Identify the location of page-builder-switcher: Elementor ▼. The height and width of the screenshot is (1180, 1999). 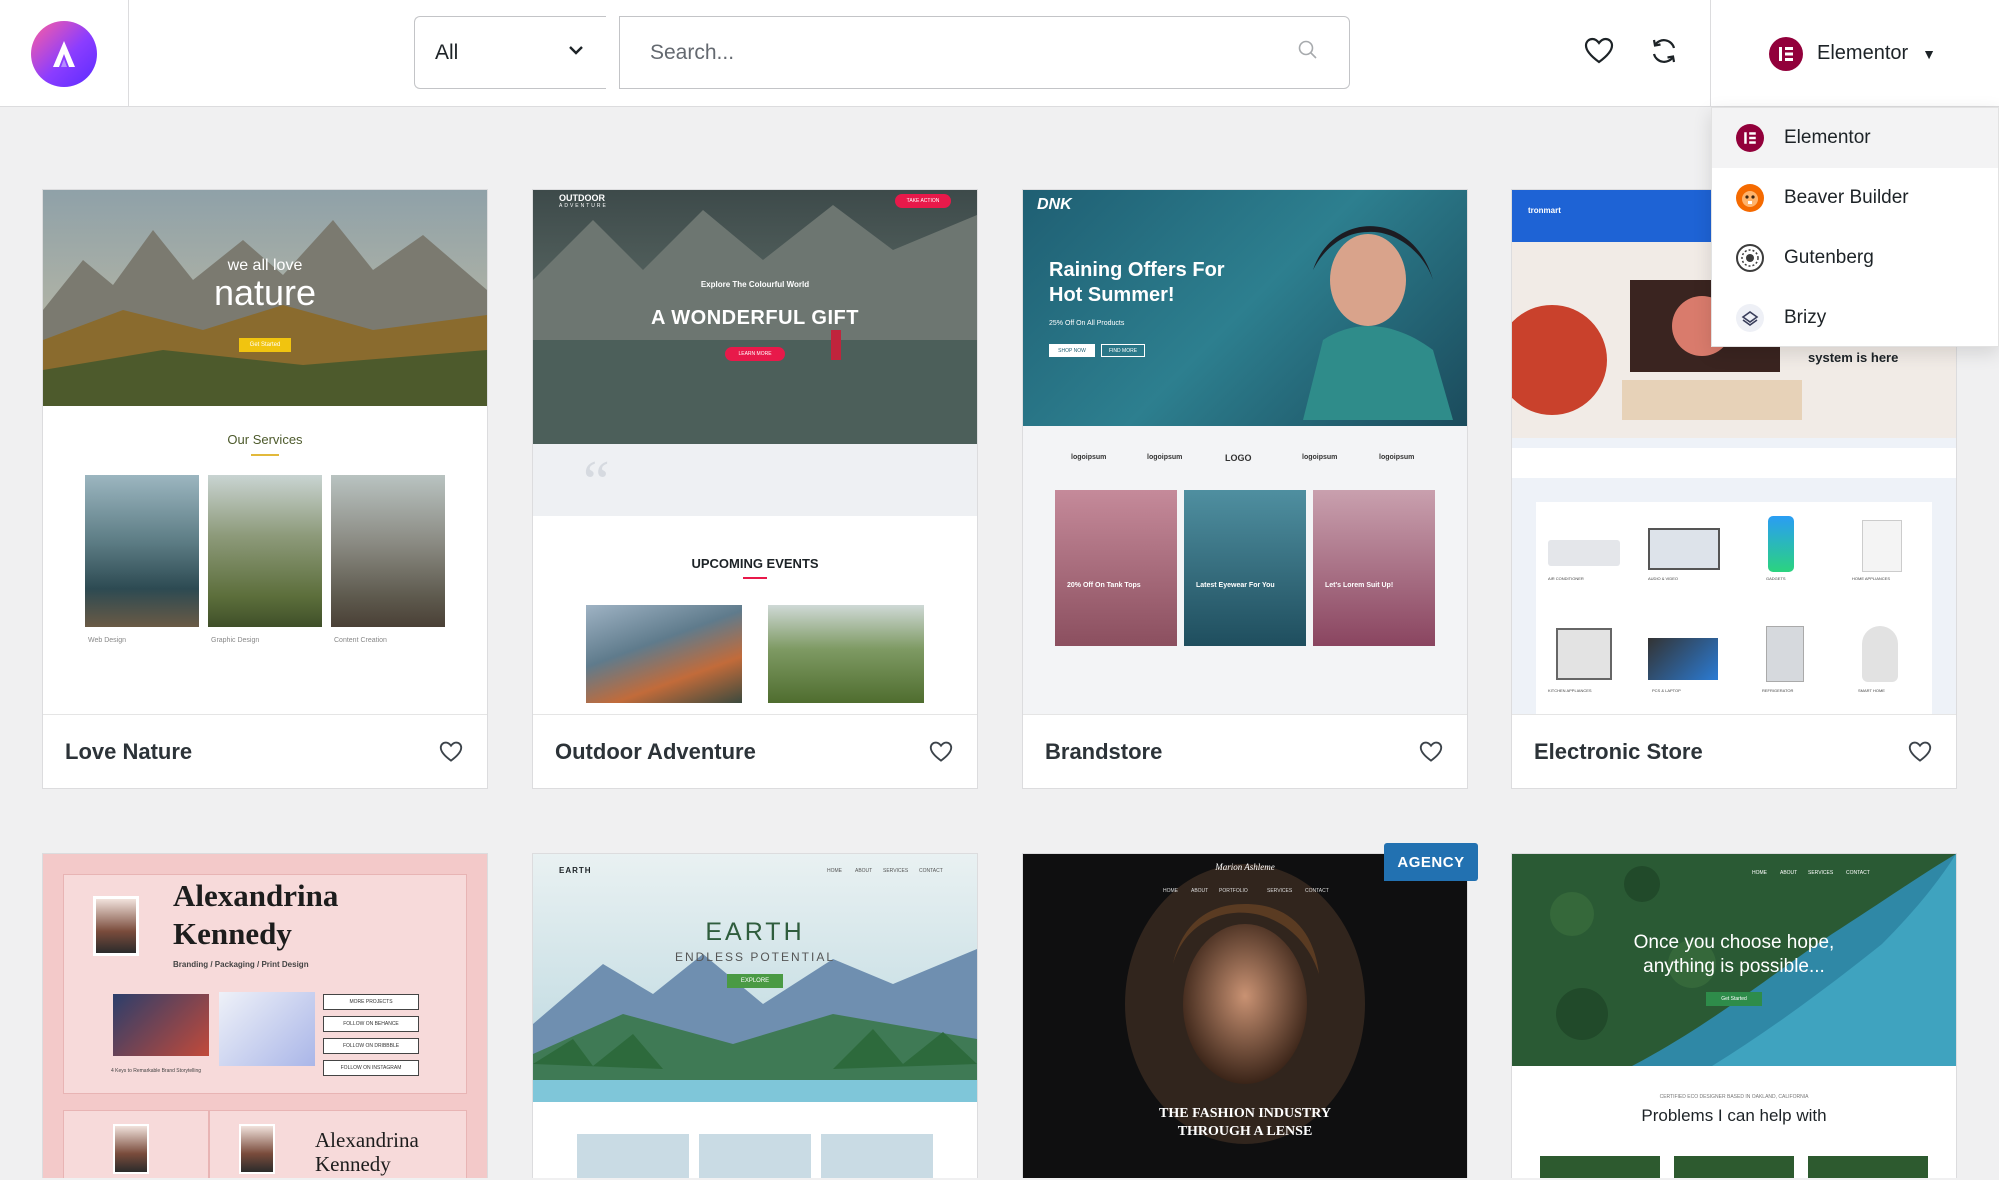
(1854, 53).